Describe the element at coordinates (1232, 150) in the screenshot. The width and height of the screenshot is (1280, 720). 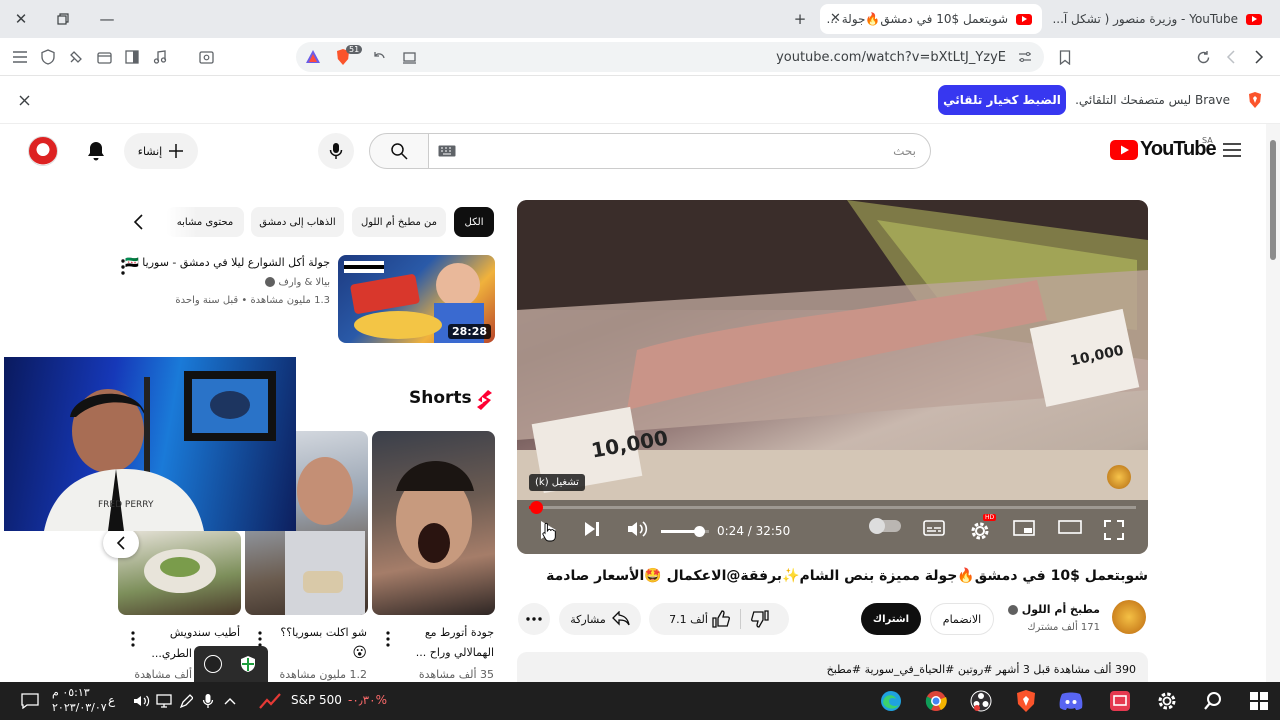
I see `guide-menu-icon` at that location.